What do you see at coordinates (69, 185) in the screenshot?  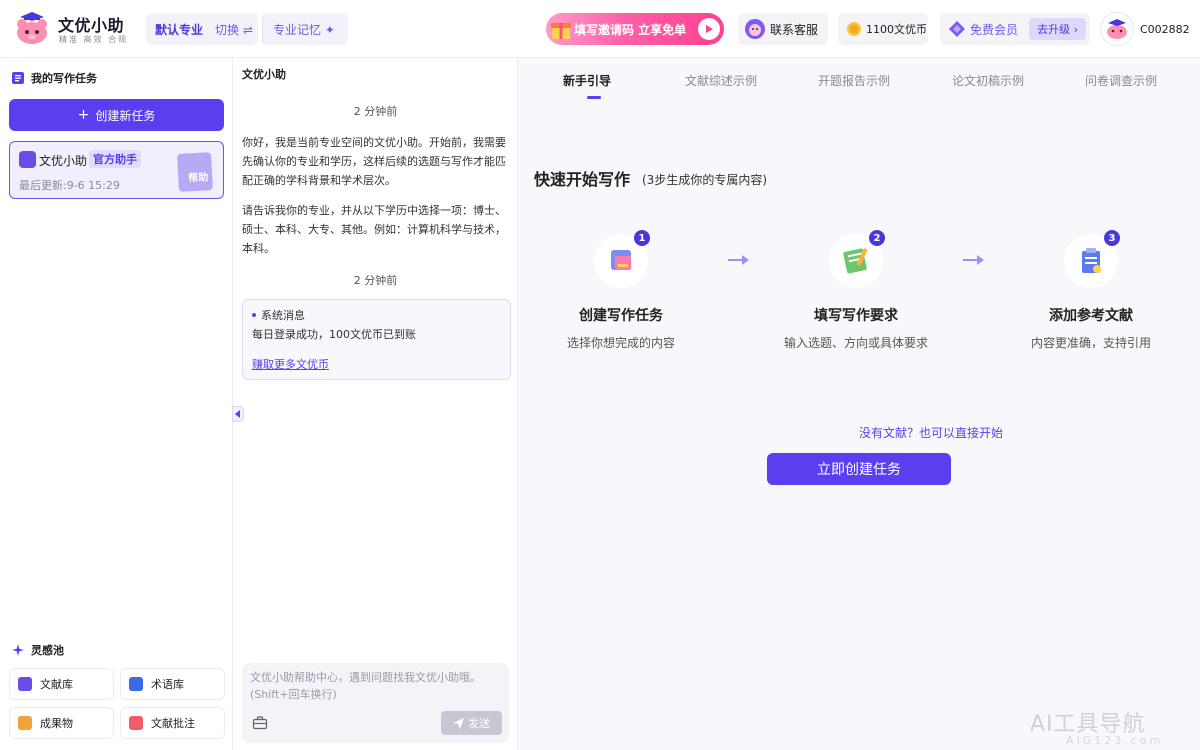 I see `task-updated-time: 最后更新:9-6 15:29` at bounding box center [69, 185].